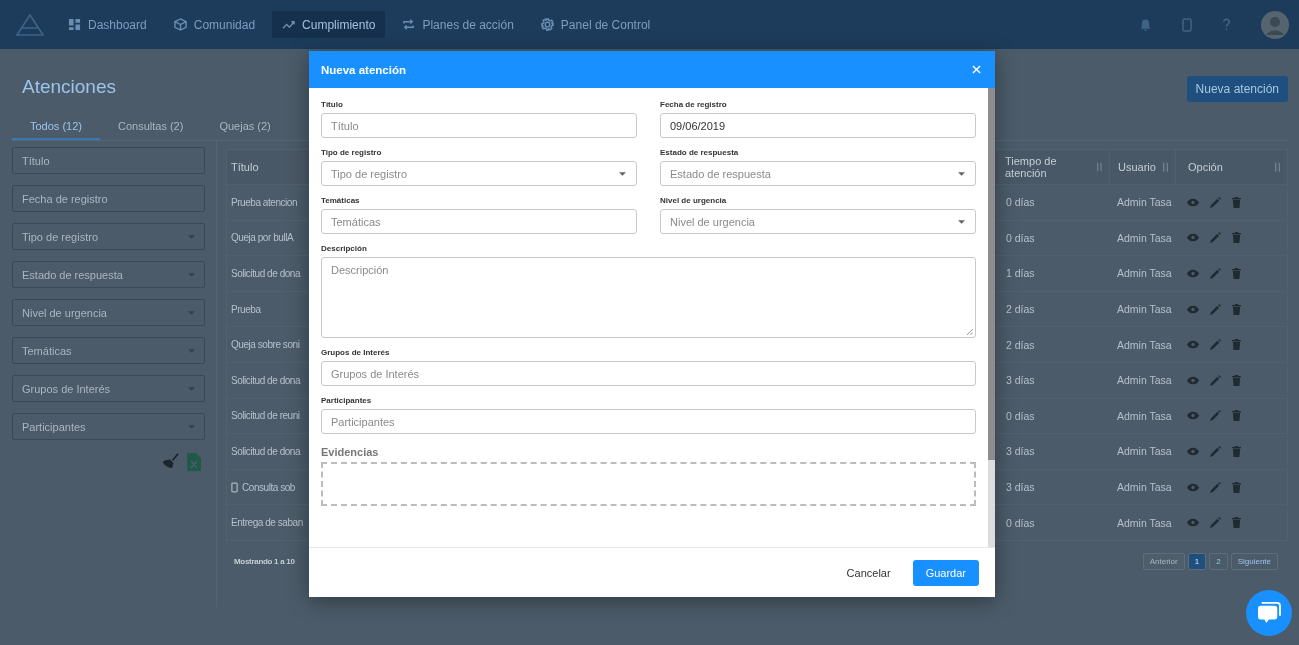  What do you see at coordinates (1275, 24) in the screenshot?
I see `user-avatar-icon` at bounding box center [1275, 24].